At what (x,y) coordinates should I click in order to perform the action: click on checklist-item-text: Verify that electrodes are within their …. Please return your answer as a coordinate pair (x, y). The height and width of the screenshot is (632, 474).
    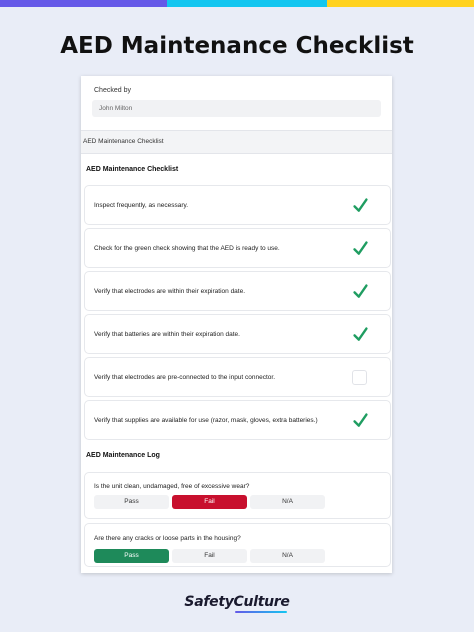
    Looking at the image, I should click on (170, 291).